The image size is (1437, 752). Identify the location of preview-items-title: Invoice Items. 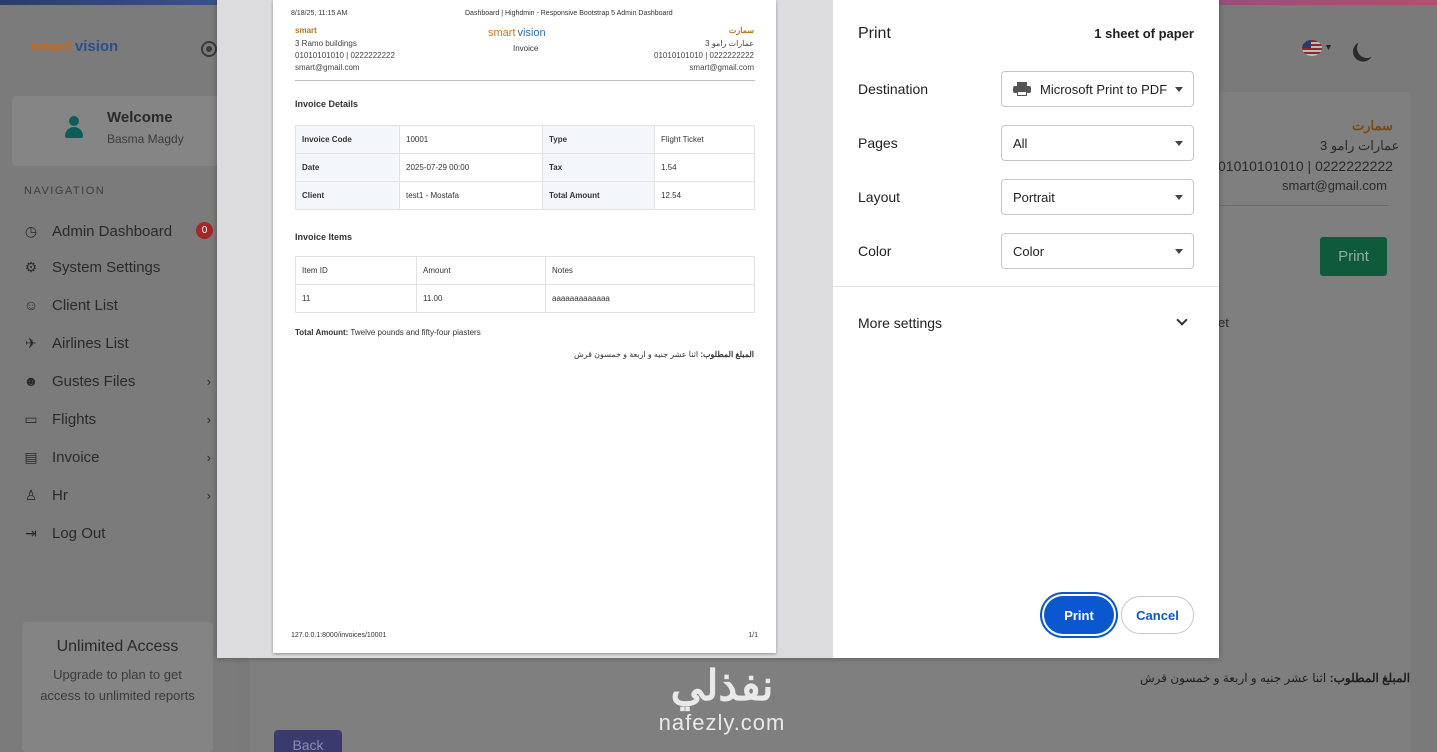
(324, 237).